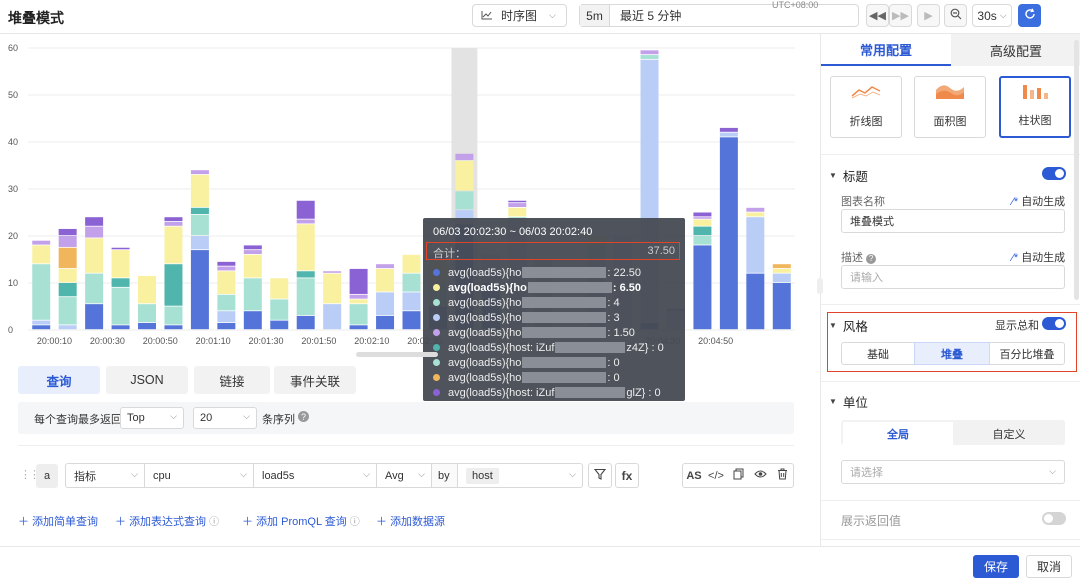 The image size is (1080, 585). I want to click on tab-query: 查询, so click(59, 380).